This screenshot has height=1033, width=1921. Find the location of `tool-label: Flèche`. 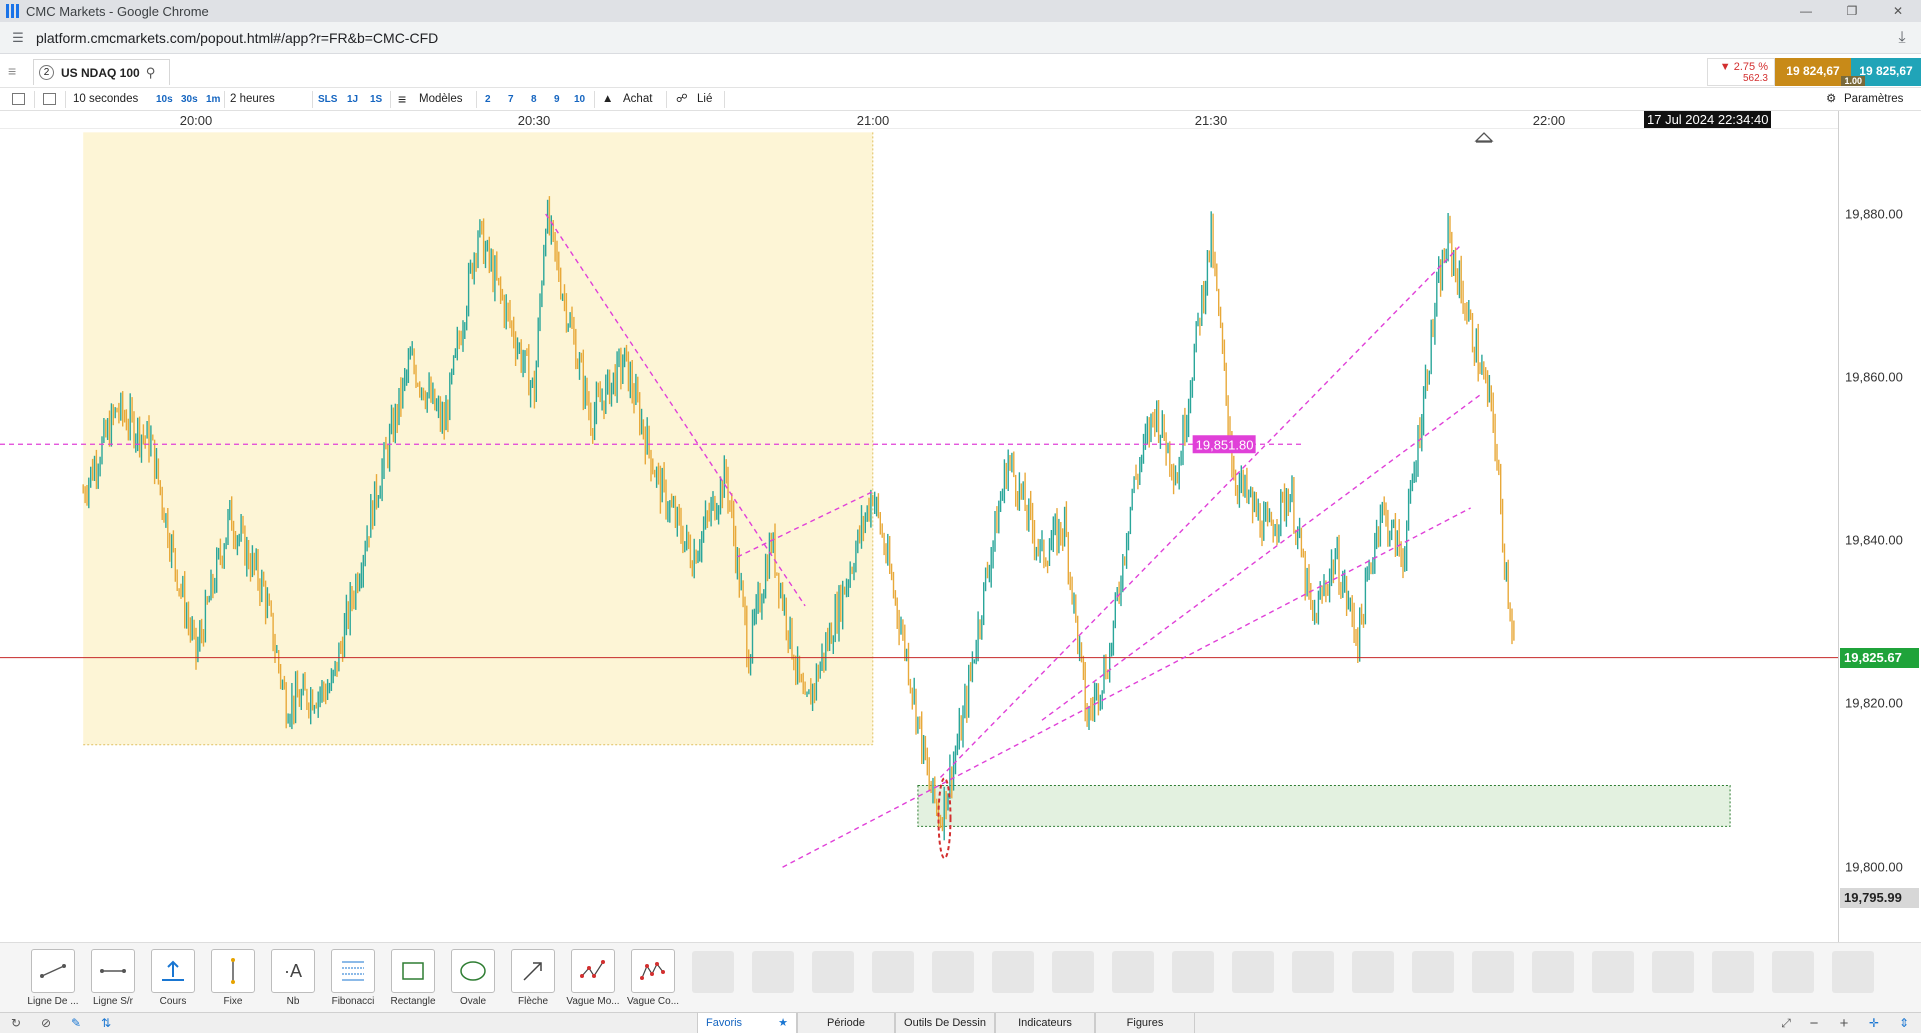

tool-label: Flèche is located at coordinates (532, 1001).